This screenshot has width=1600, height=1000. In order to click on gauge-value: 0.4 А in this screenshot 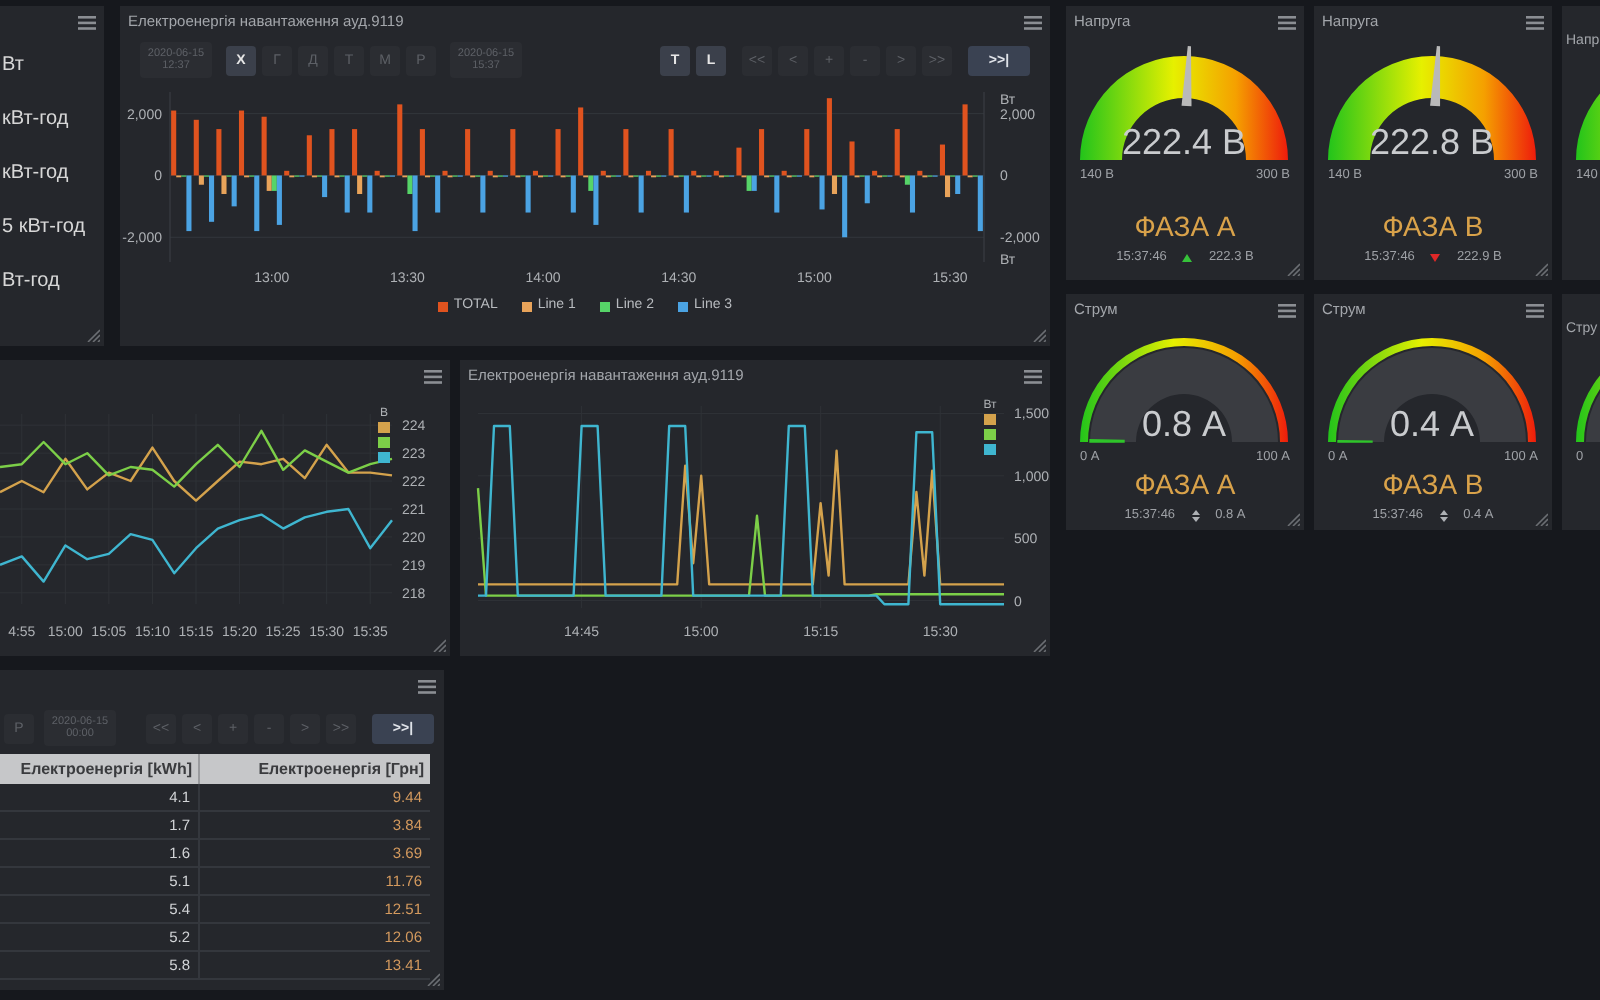, I will do `click(1432, 424)`.